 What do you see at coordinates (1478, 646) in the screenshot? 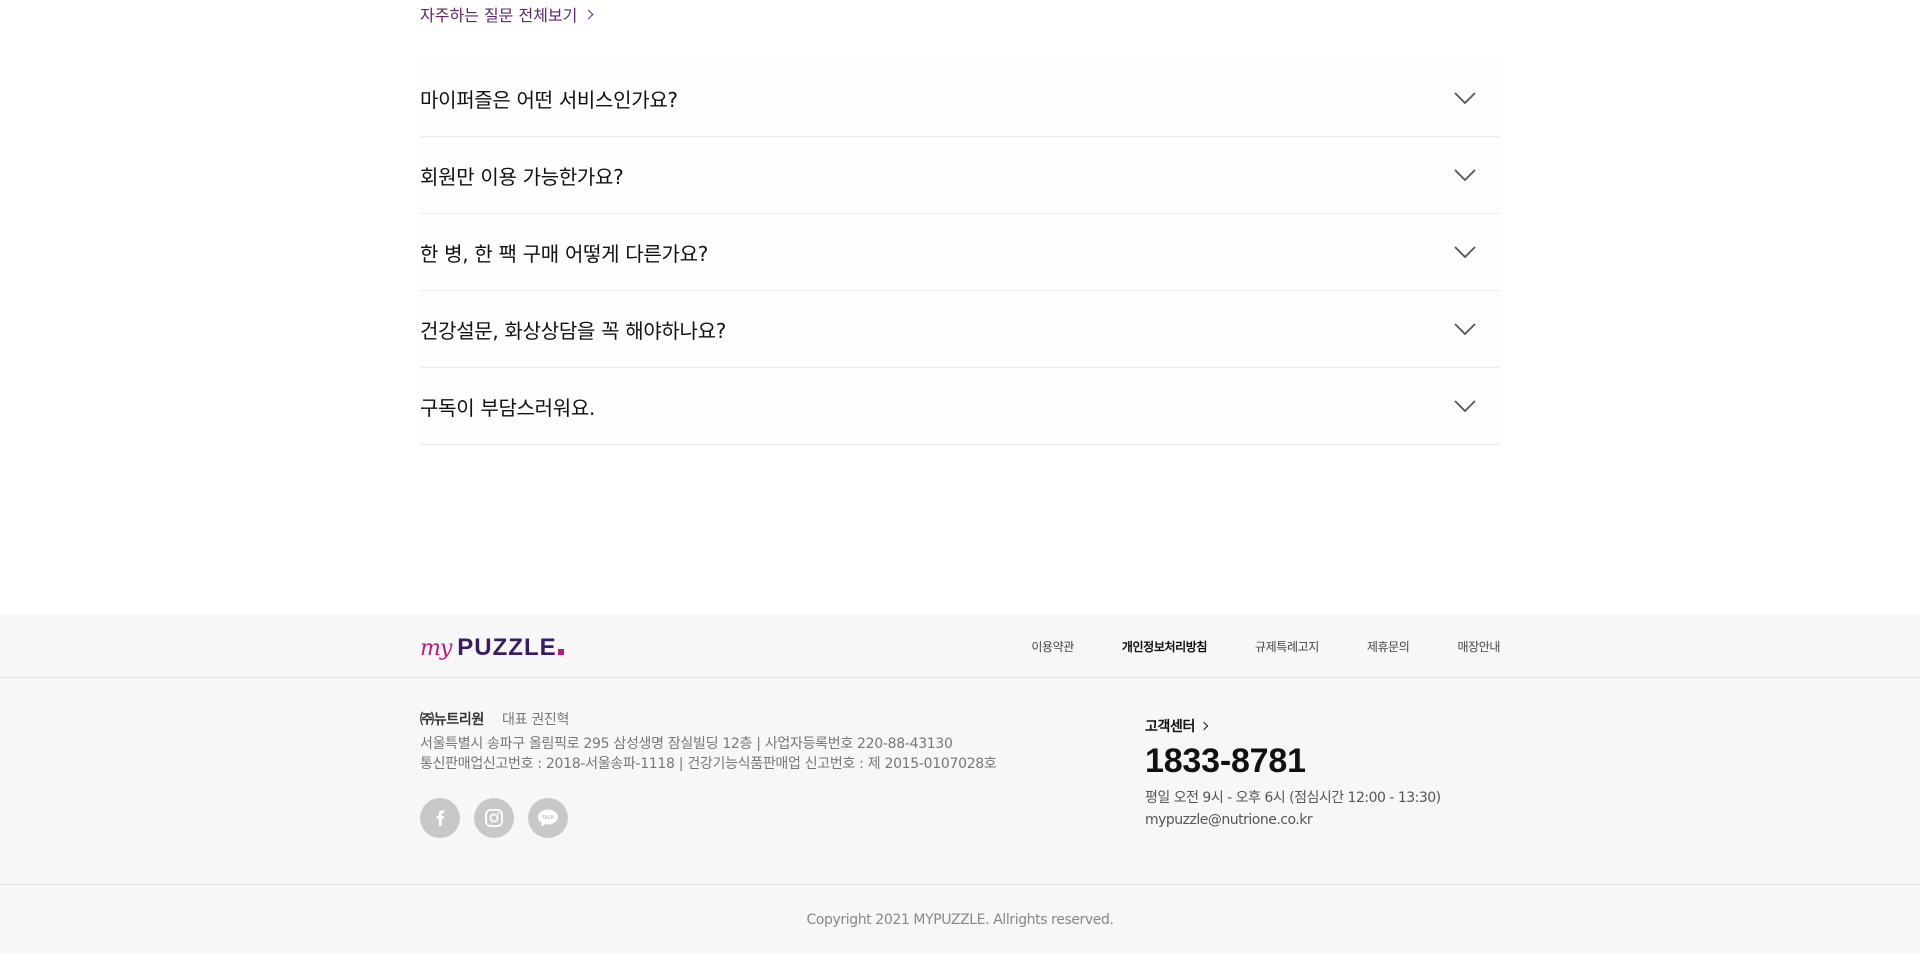
I see `footer-link-stores: 매장안내` at bounding box center [1478, 646].